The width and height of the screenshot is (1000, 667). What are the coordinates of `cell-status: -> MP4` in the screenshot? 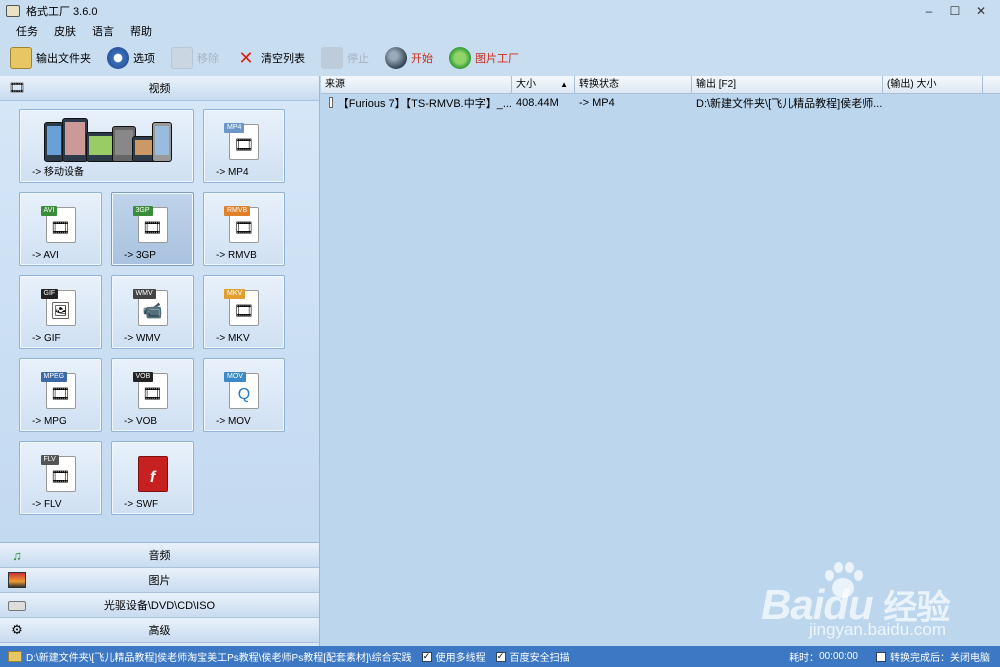 It's located at (597, 102).